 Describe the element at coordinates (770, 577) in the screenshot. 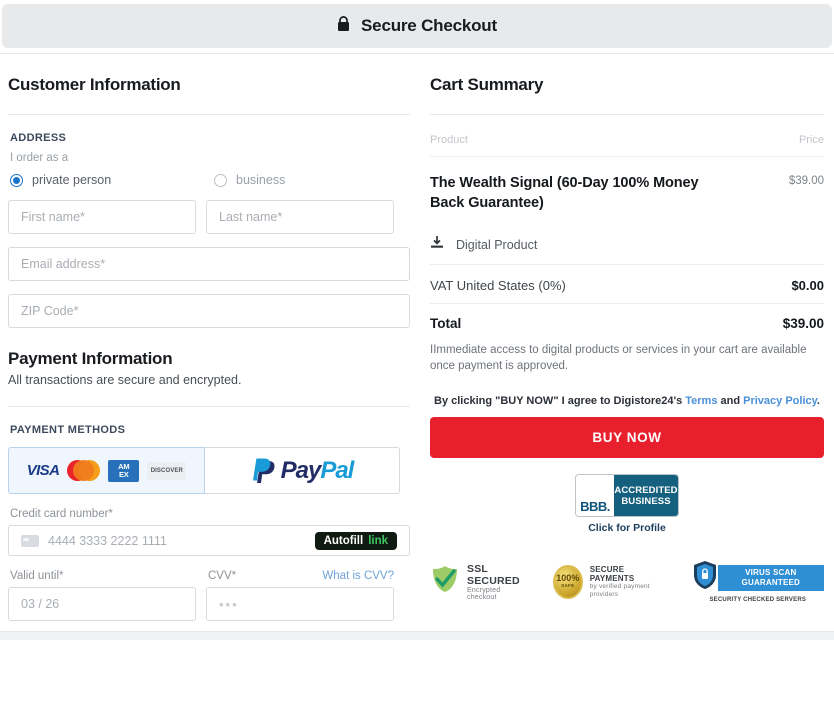

I see `virus-scan-title: VIRUS SCAN GUARANTEED` at that location.